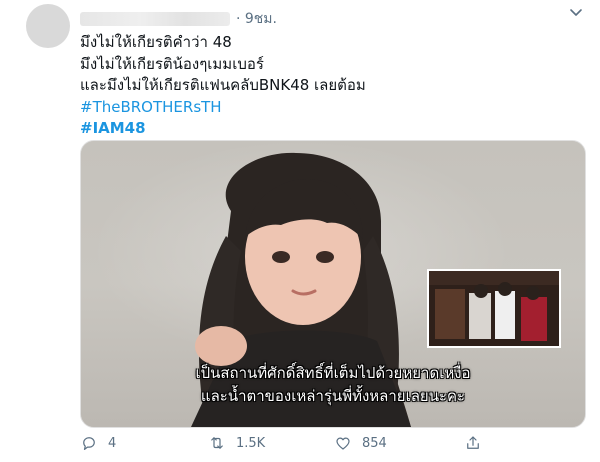  I want to click on avatar, so click(48, 26).